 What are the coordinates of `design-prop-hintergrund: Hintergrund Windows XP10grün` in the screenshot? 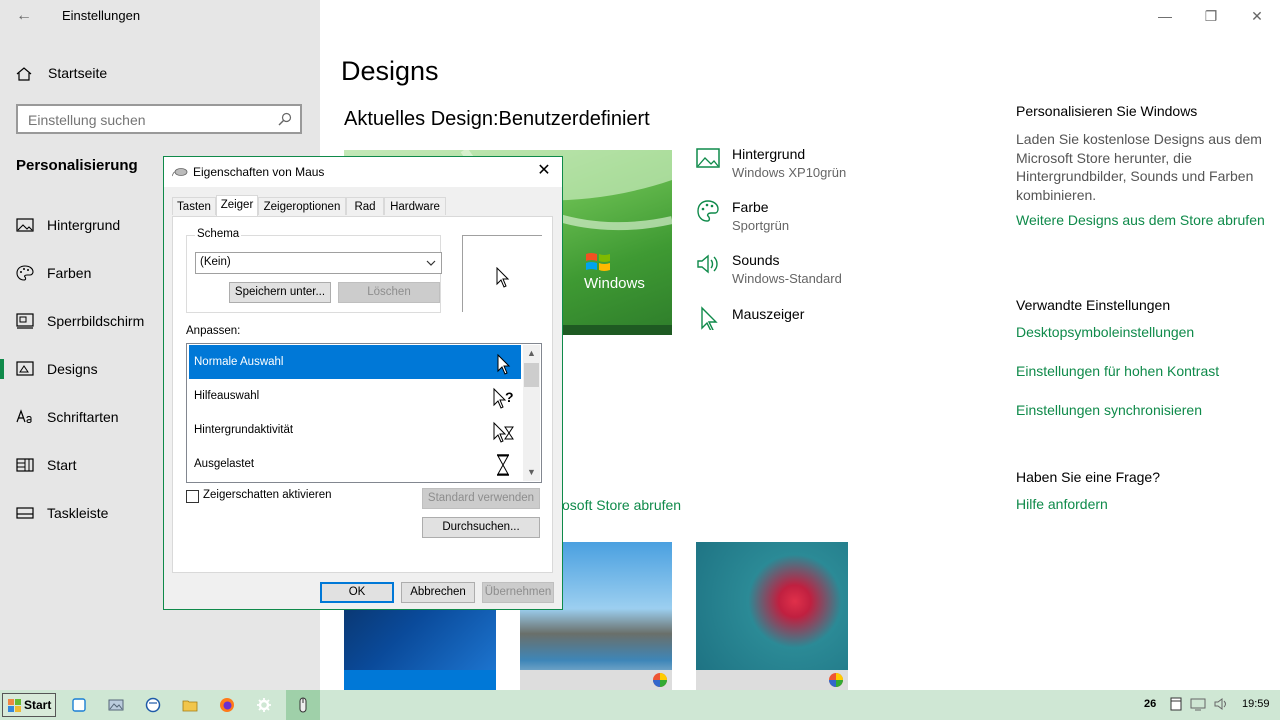 It's located at (826, 167).